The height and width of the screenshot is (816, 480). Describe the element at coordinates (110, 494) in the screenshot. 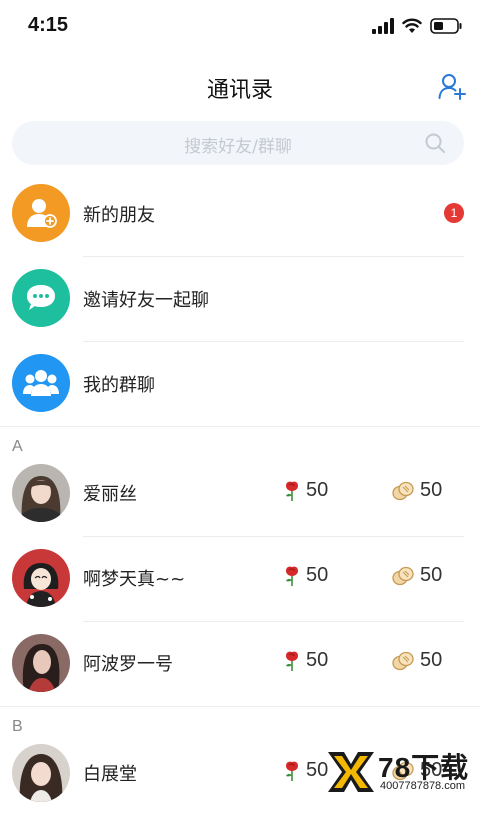

I see `contact-name: 爱丽丝` at that location.